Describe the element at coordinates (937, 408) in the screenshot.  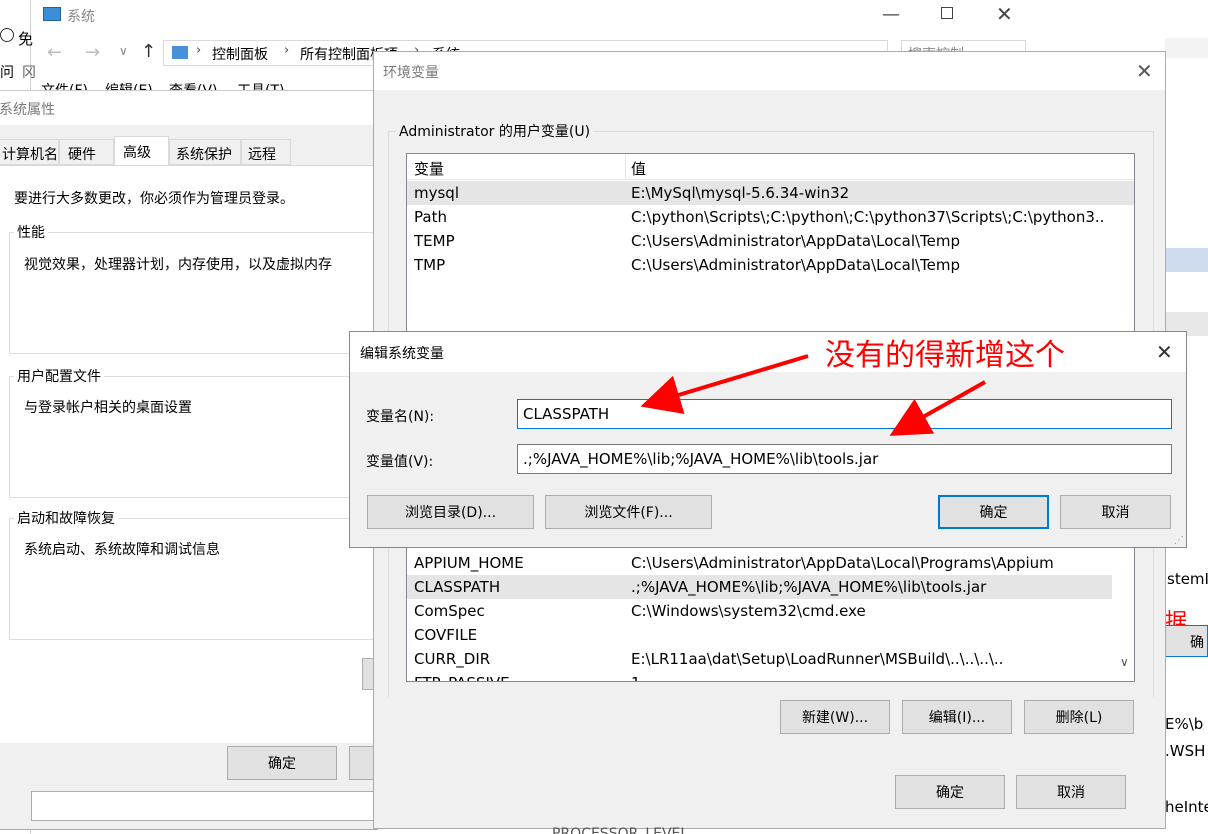
I see `annotation-arrow-to-value` at that location.